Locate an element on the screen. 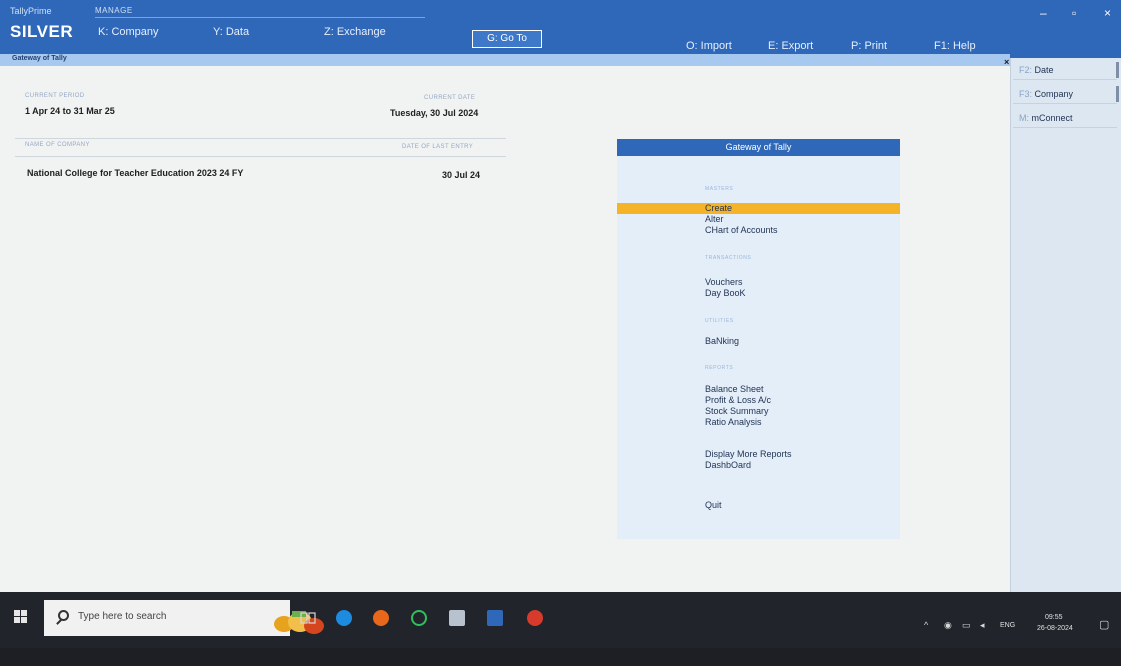 This screenshot has width=1121, height=666. clock-time: 09:55 is located at coordinates (1054, 617).